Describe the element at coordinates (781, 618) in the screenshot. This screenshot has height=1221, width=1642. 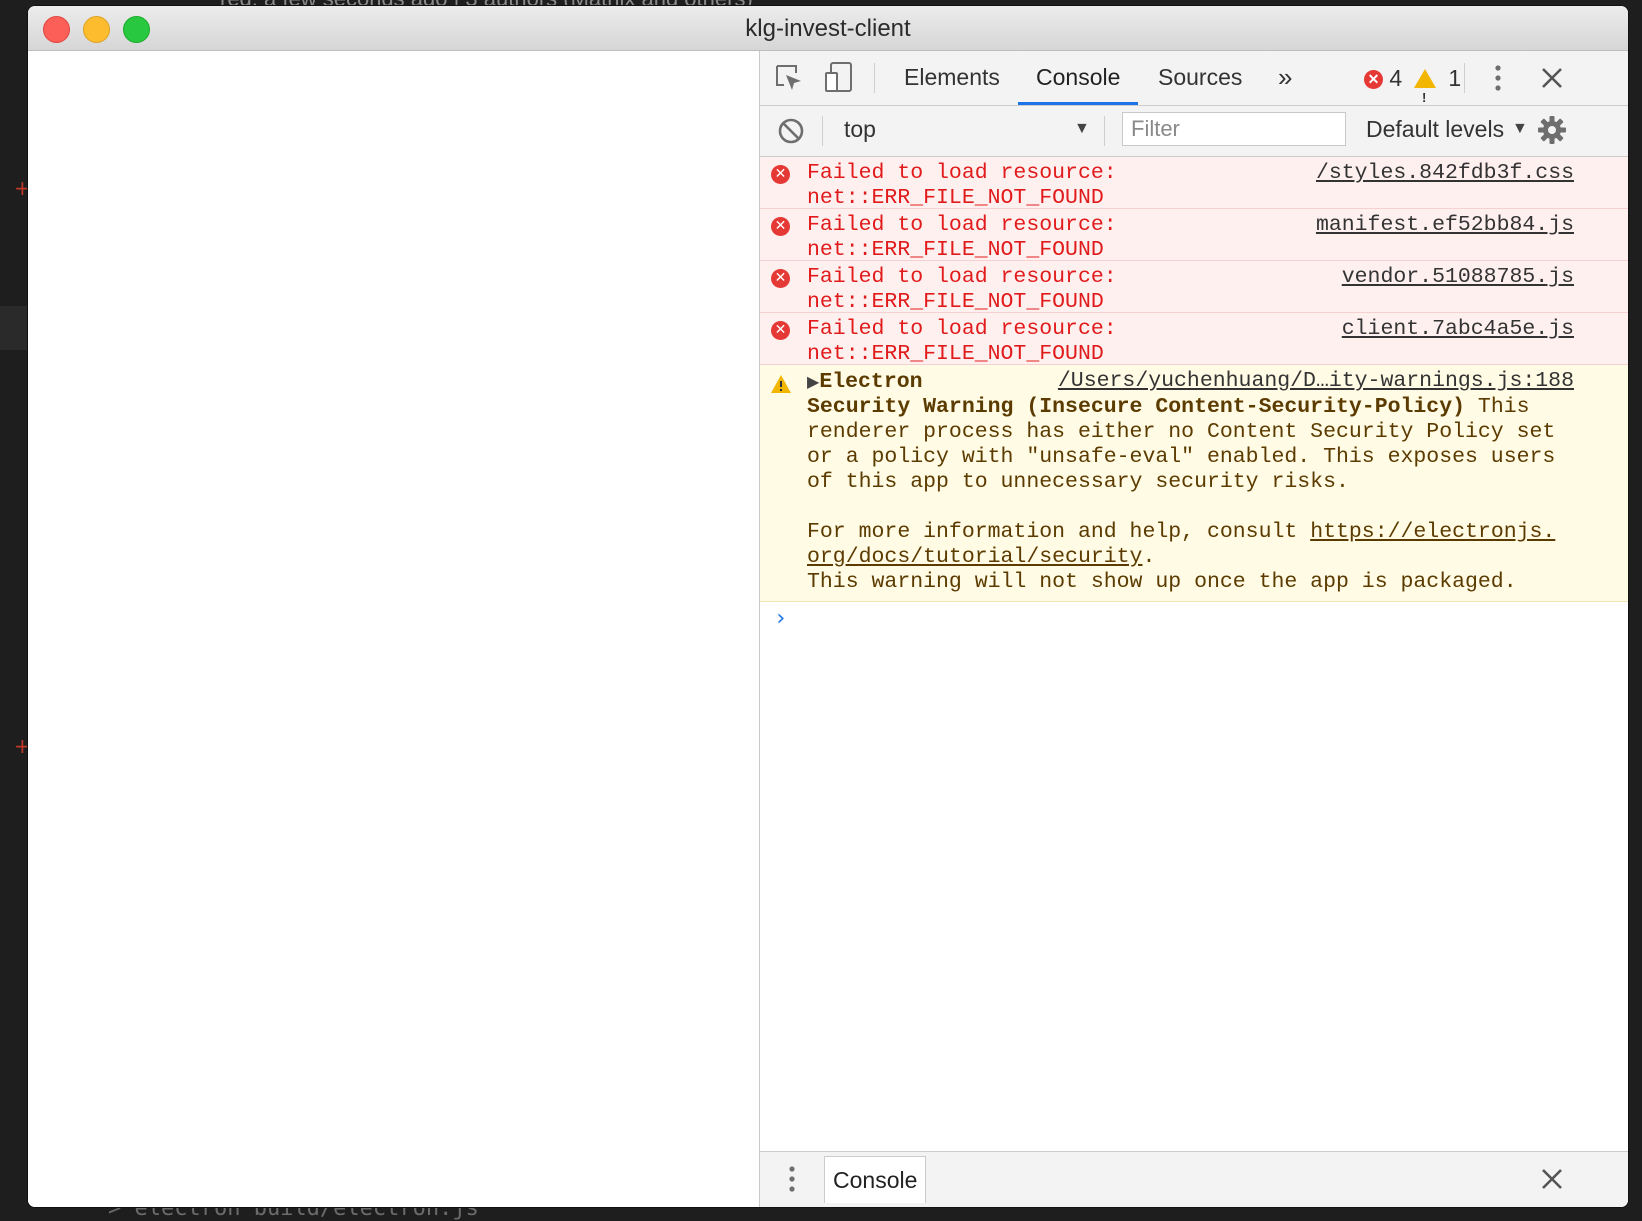
I see `console-prompt-icon: ›` at that location.